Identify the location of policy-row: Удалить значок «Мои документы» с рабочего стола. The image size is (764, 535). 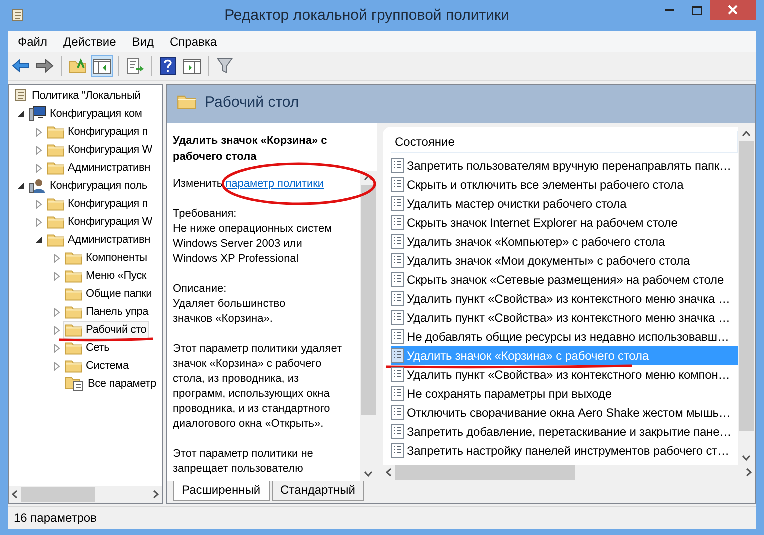
(564, 260).